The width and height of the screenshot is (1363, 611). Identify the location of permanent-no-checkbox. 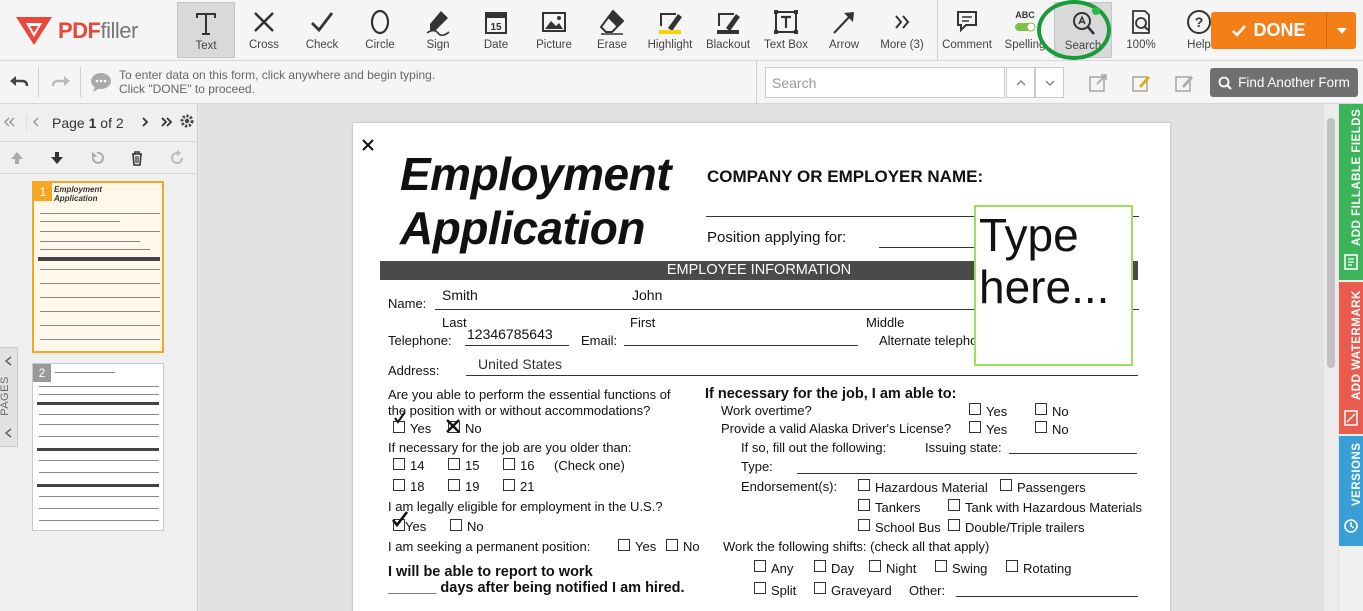
(672, 545).